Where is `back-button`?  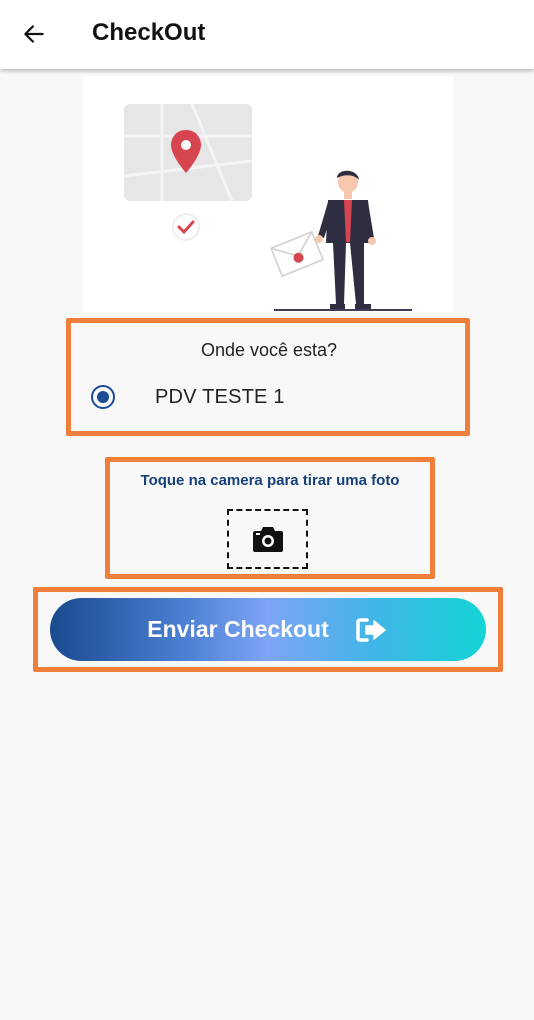
back-button is located at coordinates (34, 34).